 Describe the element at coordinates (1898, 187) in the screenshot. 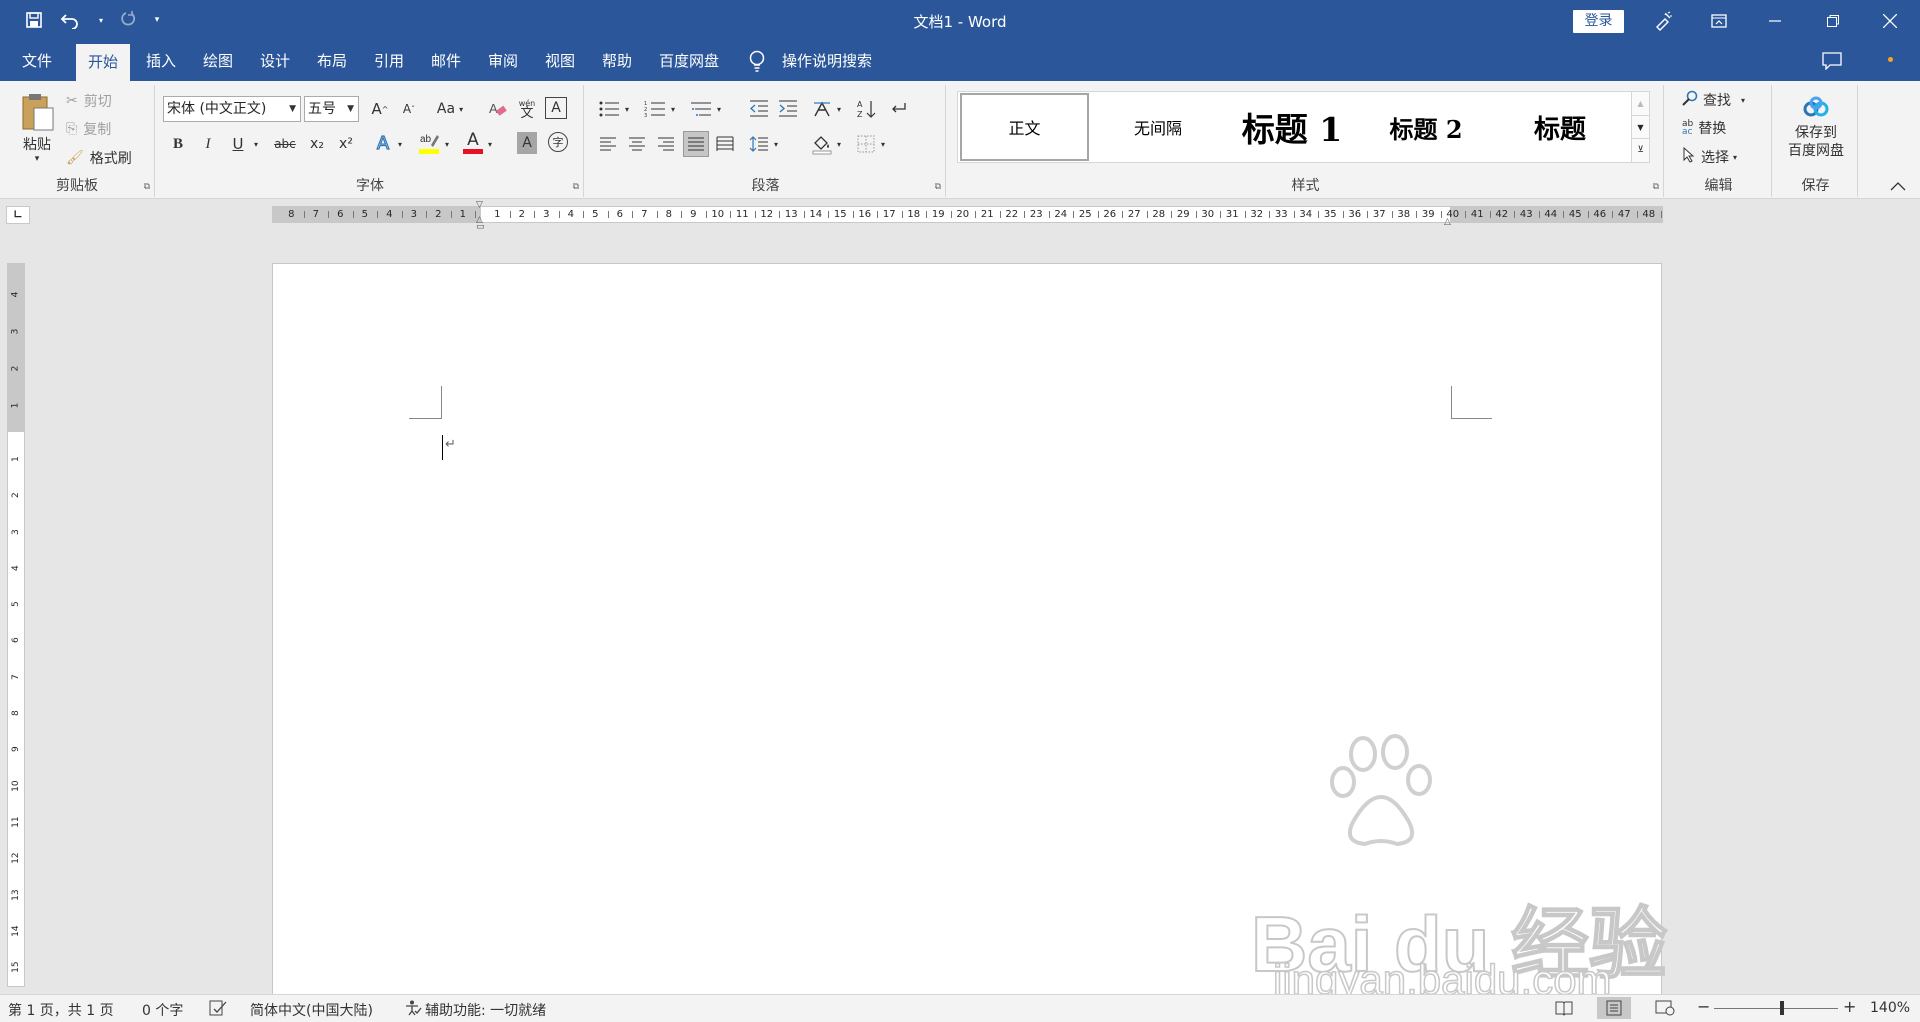

I see `collapse-ribbon-icon` at that location.